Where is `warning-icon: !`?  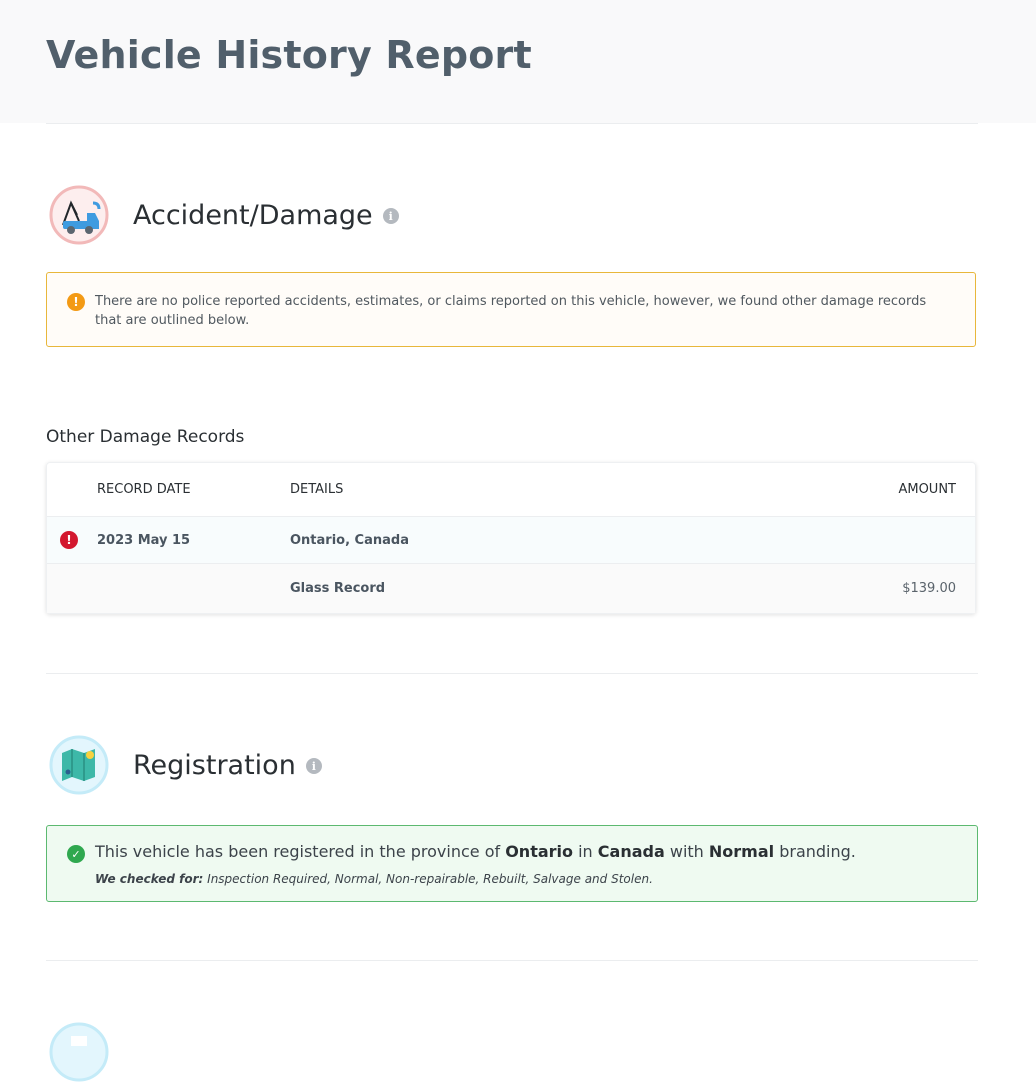
warning-icon: ! is located at coordinates (76, 302).